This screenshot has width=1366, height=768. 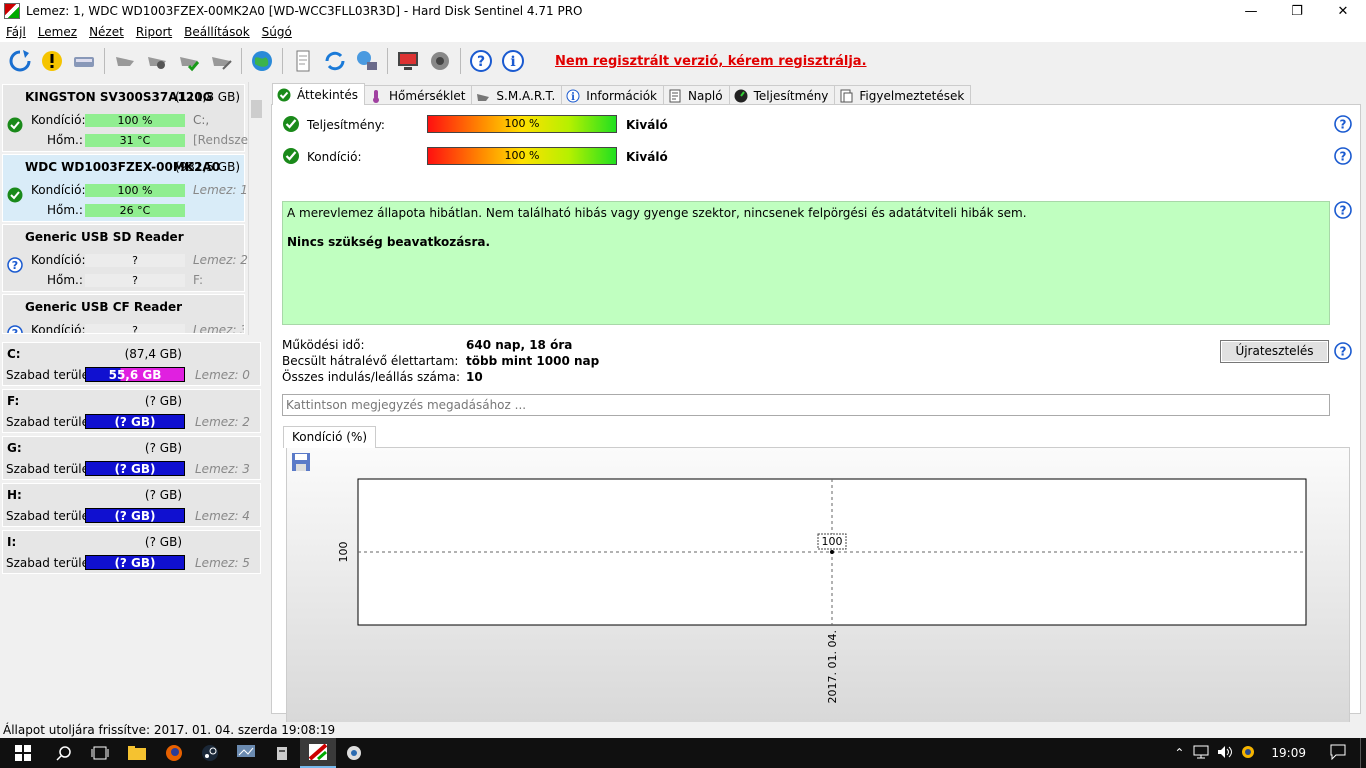 What do you see at coordinates (1251, 11) in the screenshot?
I see `minimize-button: —` at bounding box center [1251, 11].